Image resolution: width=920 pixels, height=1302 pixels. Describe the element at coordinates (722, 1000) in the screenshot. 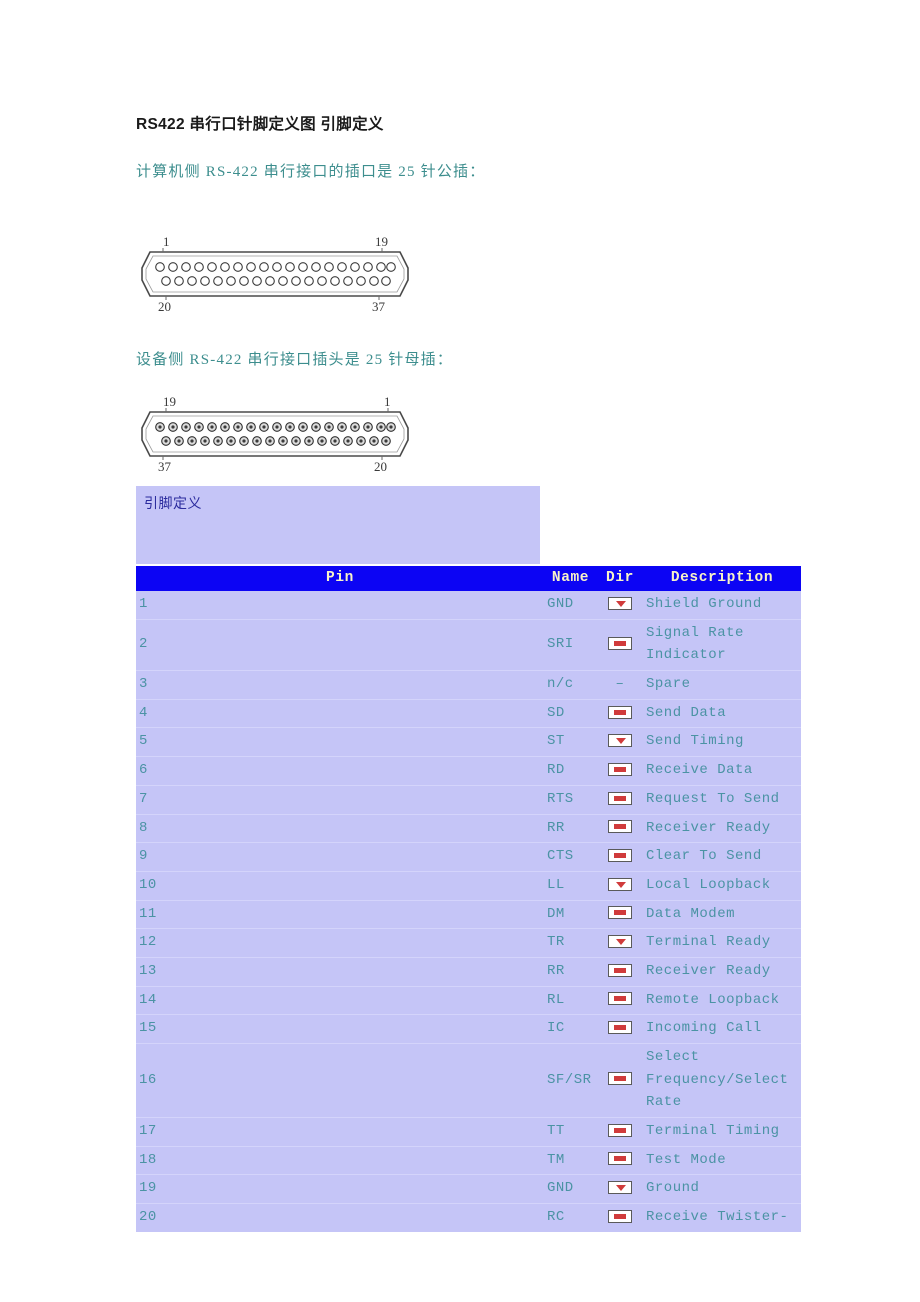

I see `cell-description: Remote Loopback` at that location.